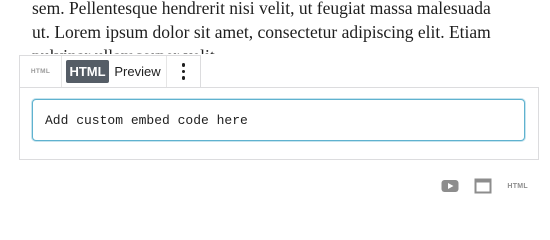  I want to click on block-toolbar: HTML HTML Preview, so click(110, 71).